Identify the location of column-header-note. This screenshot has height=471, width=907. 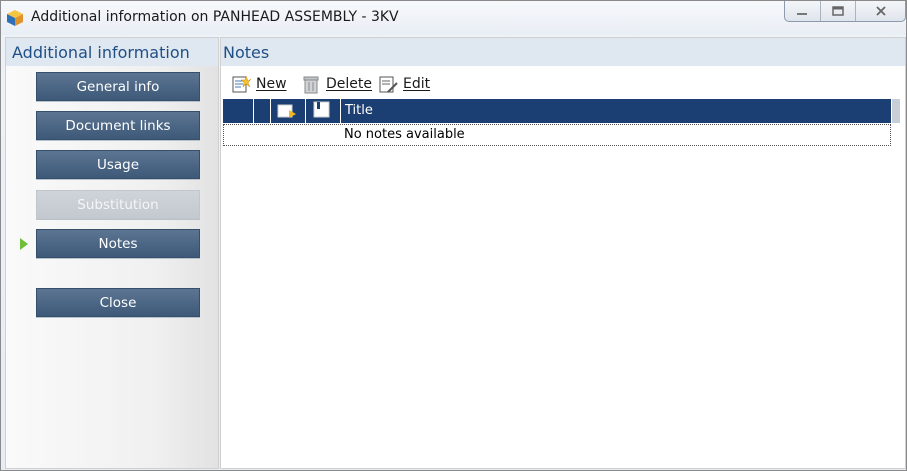
(323, 111).